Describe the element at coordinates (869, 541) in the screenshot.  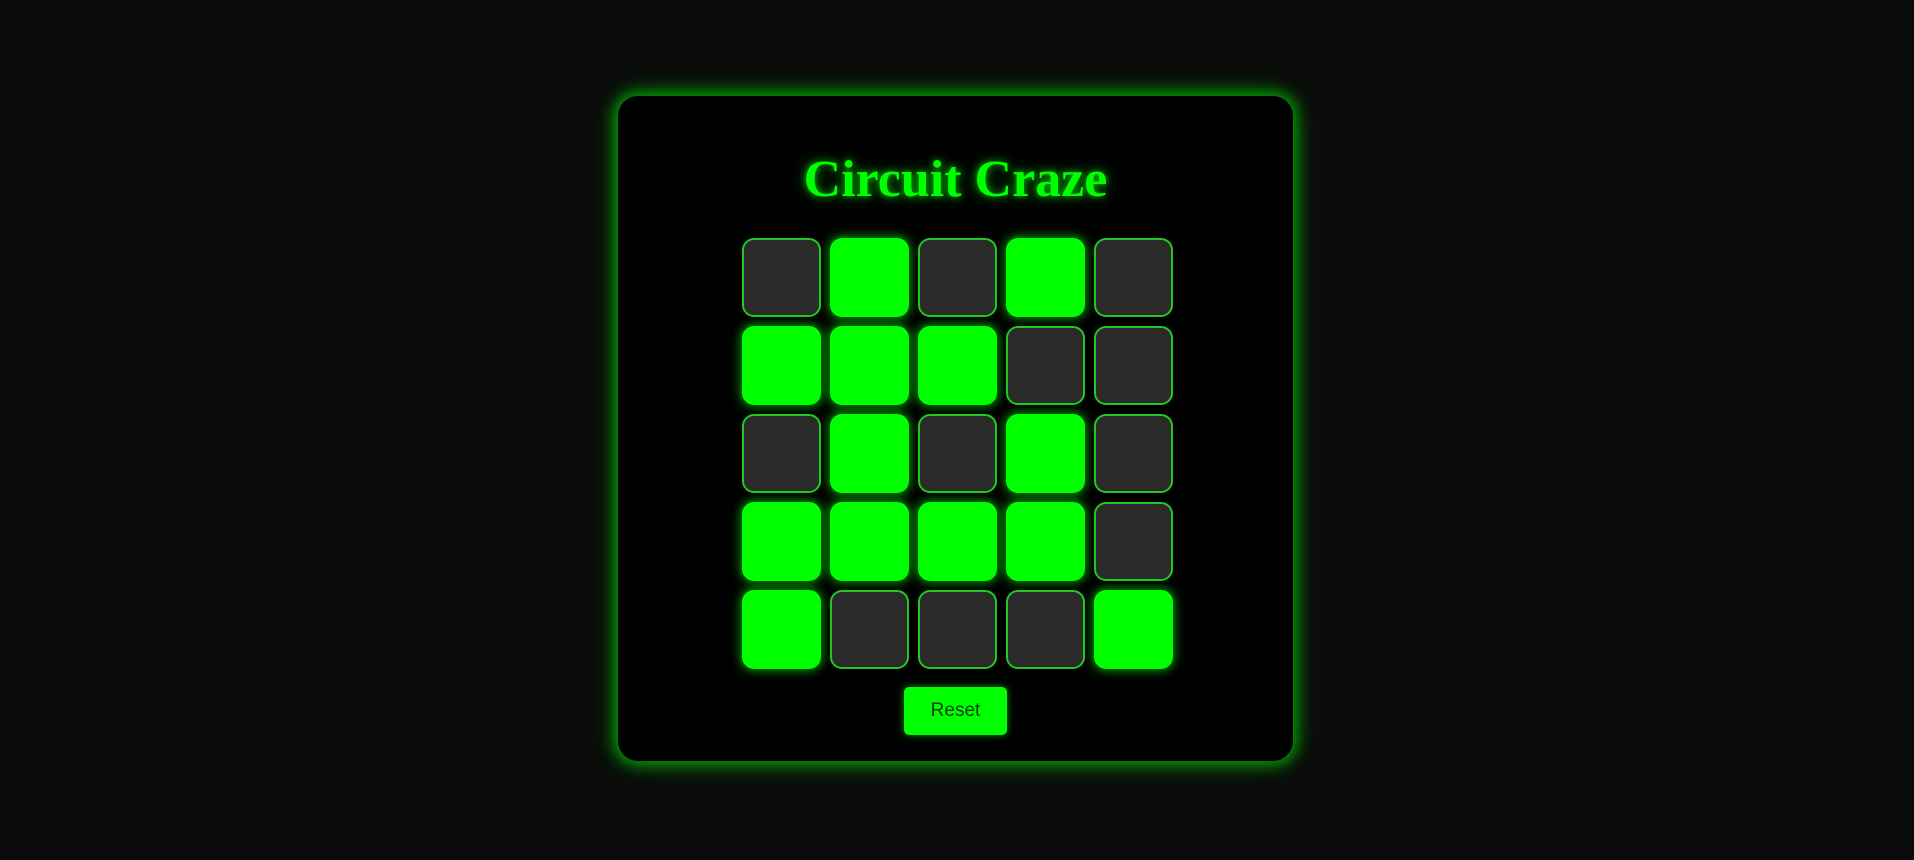
I see `light-cell-r4-c2` at that location.